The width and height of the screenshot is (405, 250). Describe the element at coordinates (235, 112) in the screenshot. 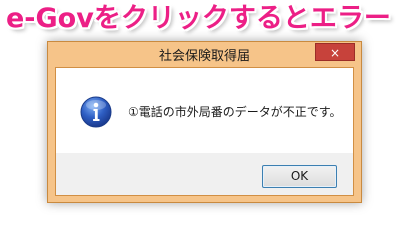

I see `error-message: ①電話の市外局番のデータが不正です。` at that location.